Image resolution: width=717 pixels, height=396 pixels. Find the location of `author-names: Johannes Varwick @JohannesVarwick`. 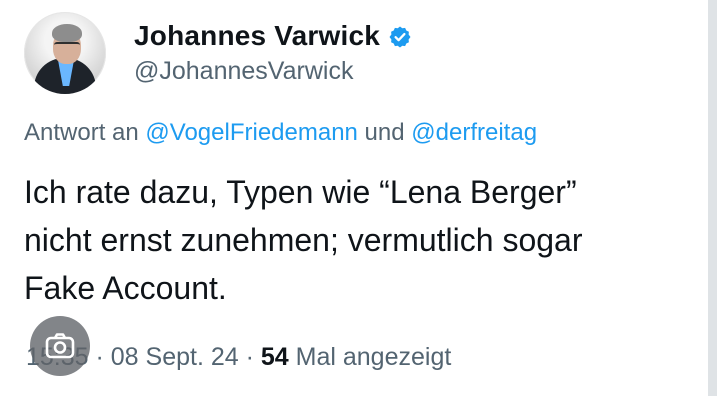

author-names: Johannes Varwick @JohannesVarwick is located at coordinates (273, 53).